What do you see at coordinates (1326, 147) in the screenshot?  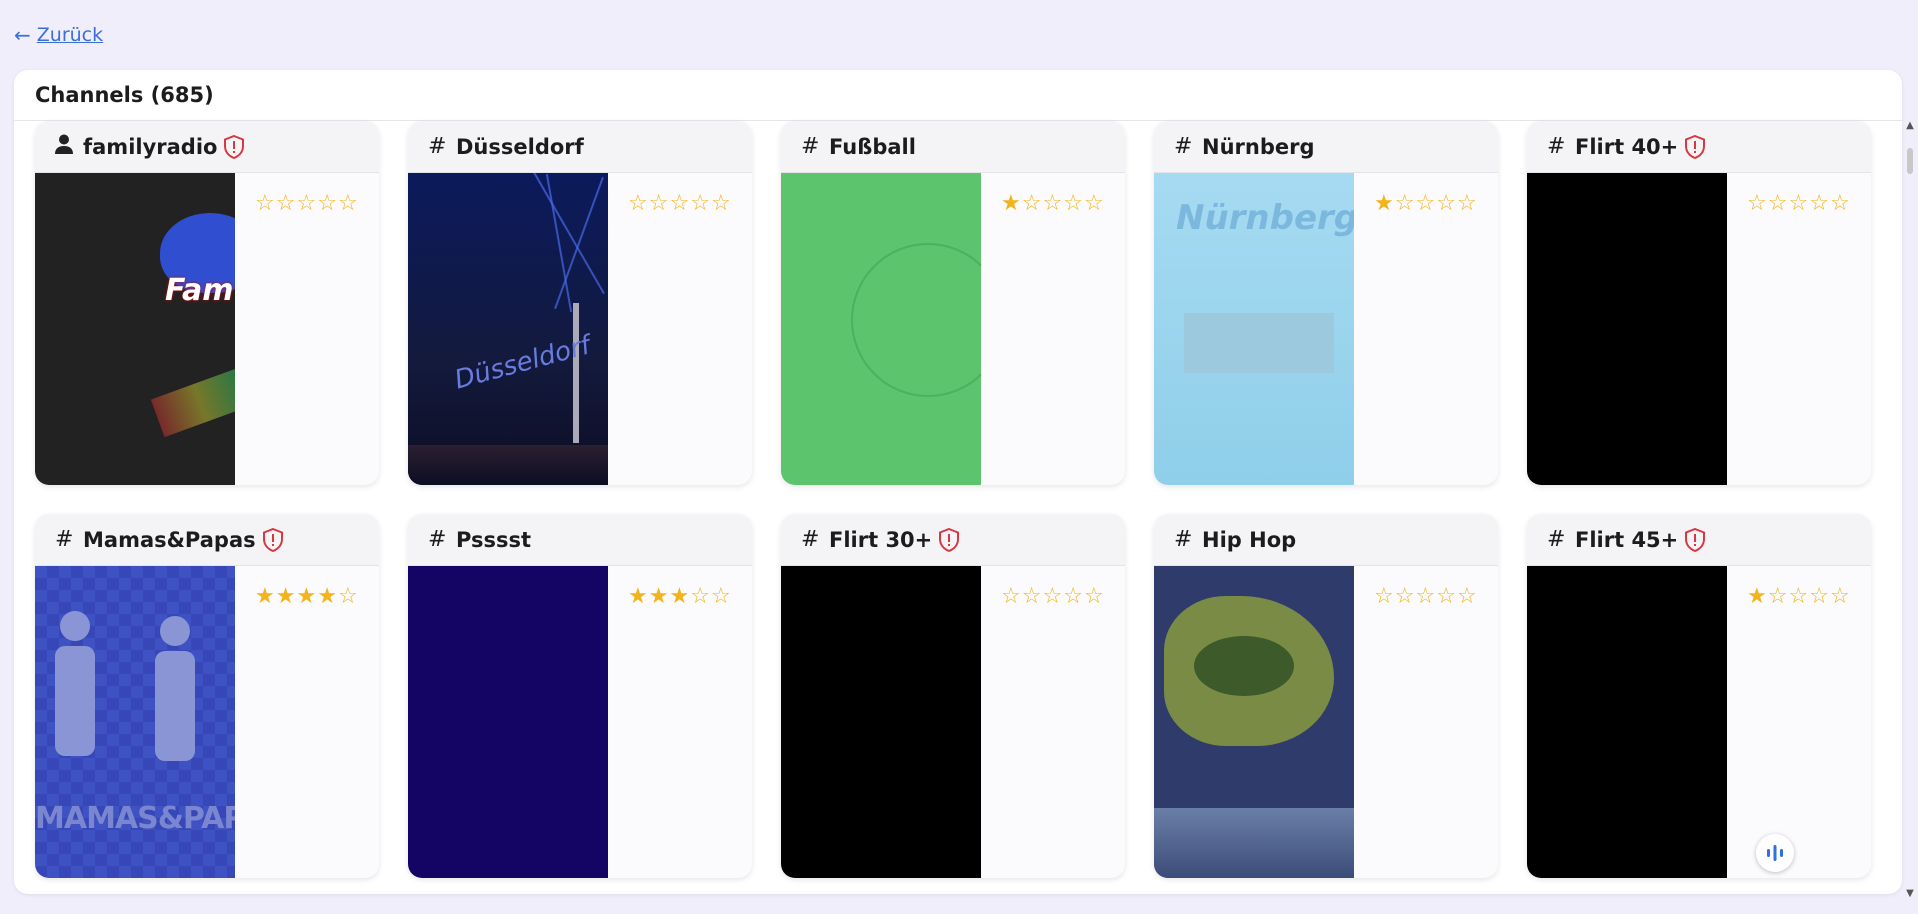 I see `channel-card-header: # Nürnberg` at bounding box center [1326, 147].